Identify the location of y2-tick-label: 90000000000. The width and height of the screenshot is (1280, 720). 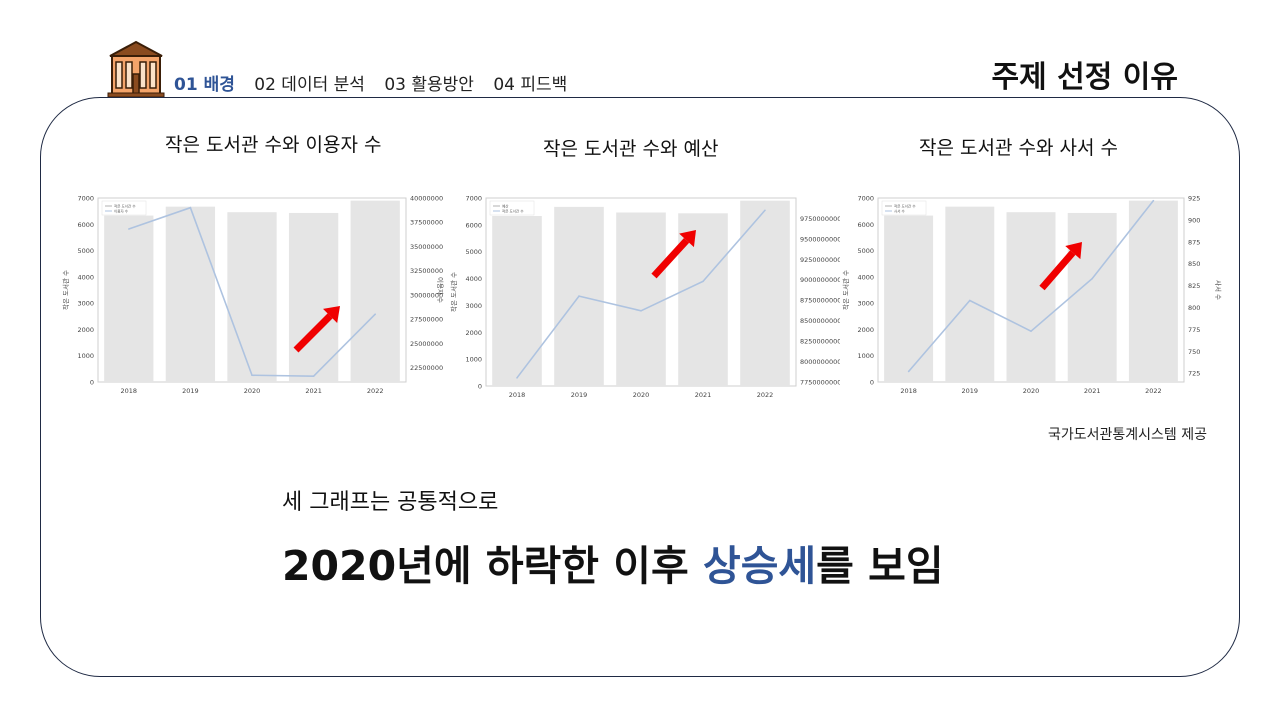
(820, 280).